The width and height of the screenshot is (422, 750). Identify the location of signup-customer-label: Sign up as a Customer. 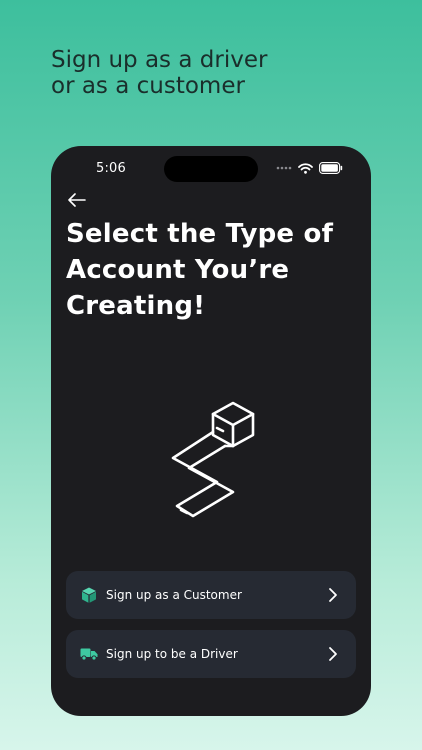
(174, 595).